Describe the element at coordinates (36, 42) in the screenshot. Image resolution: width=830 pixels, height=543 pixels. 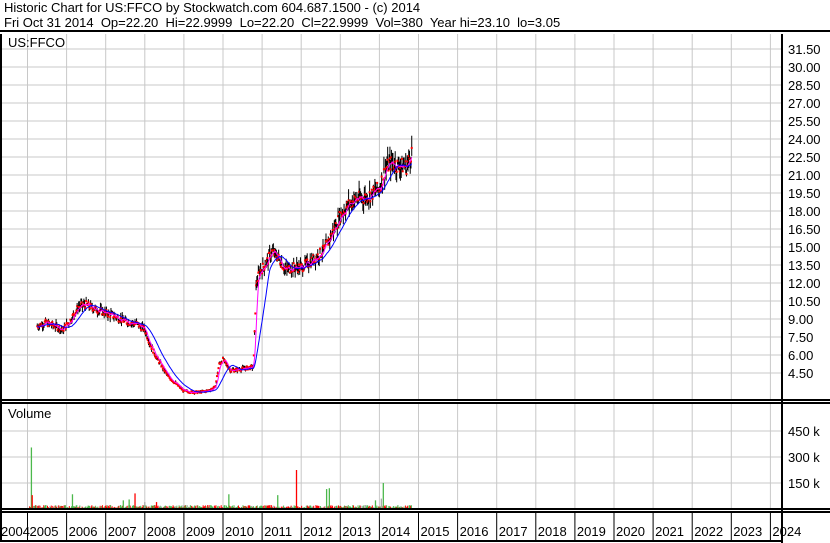
I see `symbol-label: US:FFCO` at that location.